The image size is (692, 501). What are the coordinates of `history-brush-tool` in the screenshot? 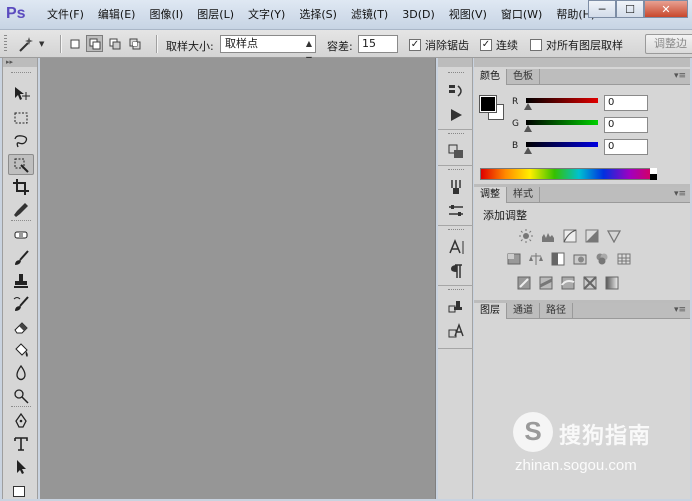 It's located at (21, 303).